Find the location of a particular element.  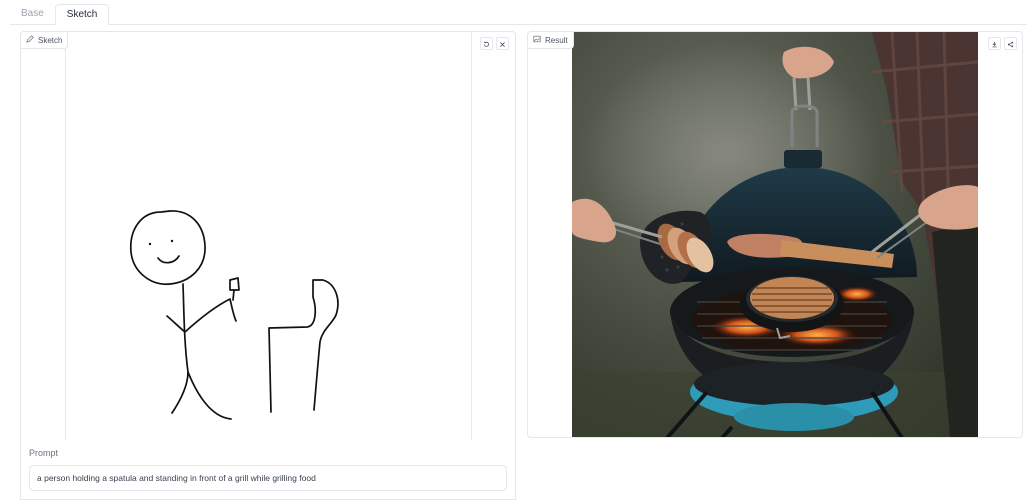

download-icon is located at coordinates (994, 44).